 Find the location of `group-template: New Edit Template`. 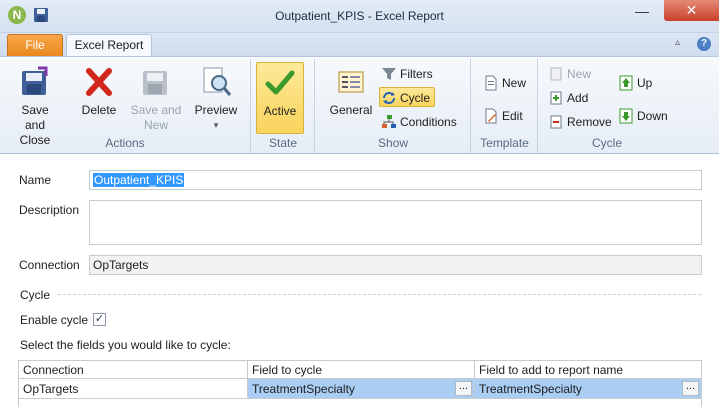

group-template: New Edit Template is located at coordinates (505, 106).